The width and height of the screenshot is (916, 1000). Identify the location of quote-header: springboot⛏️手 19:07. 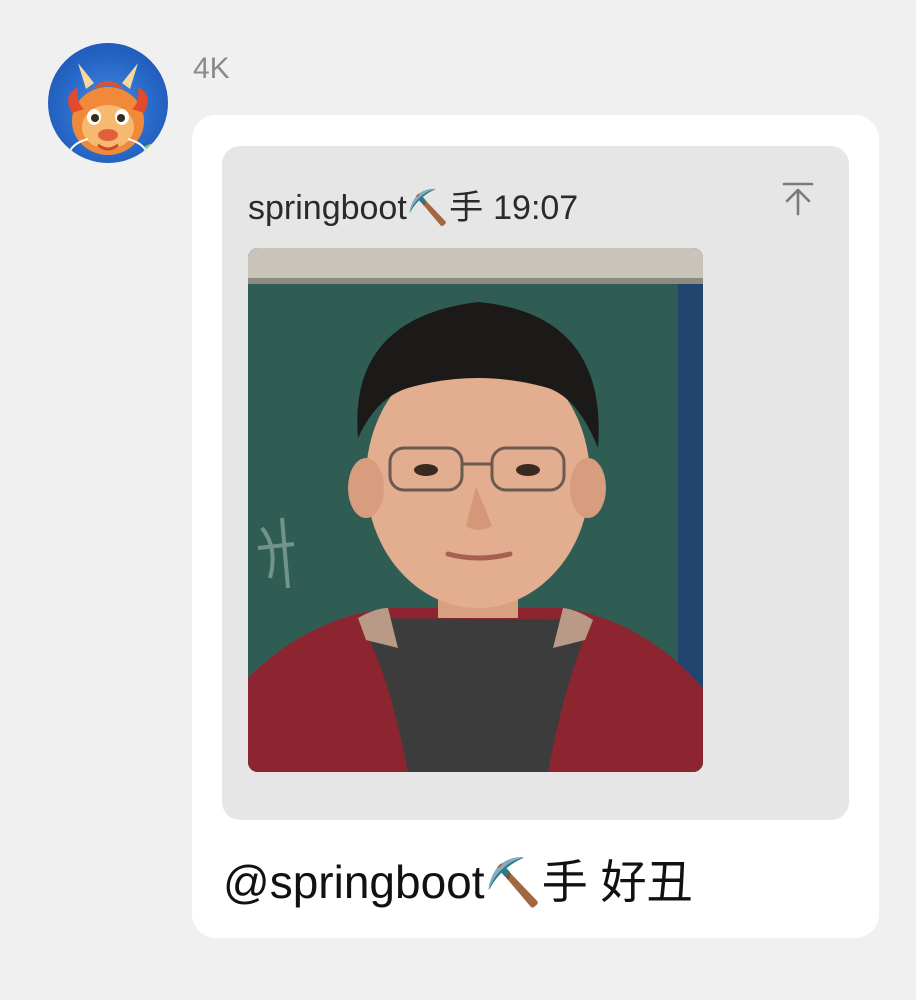
(413, 208).